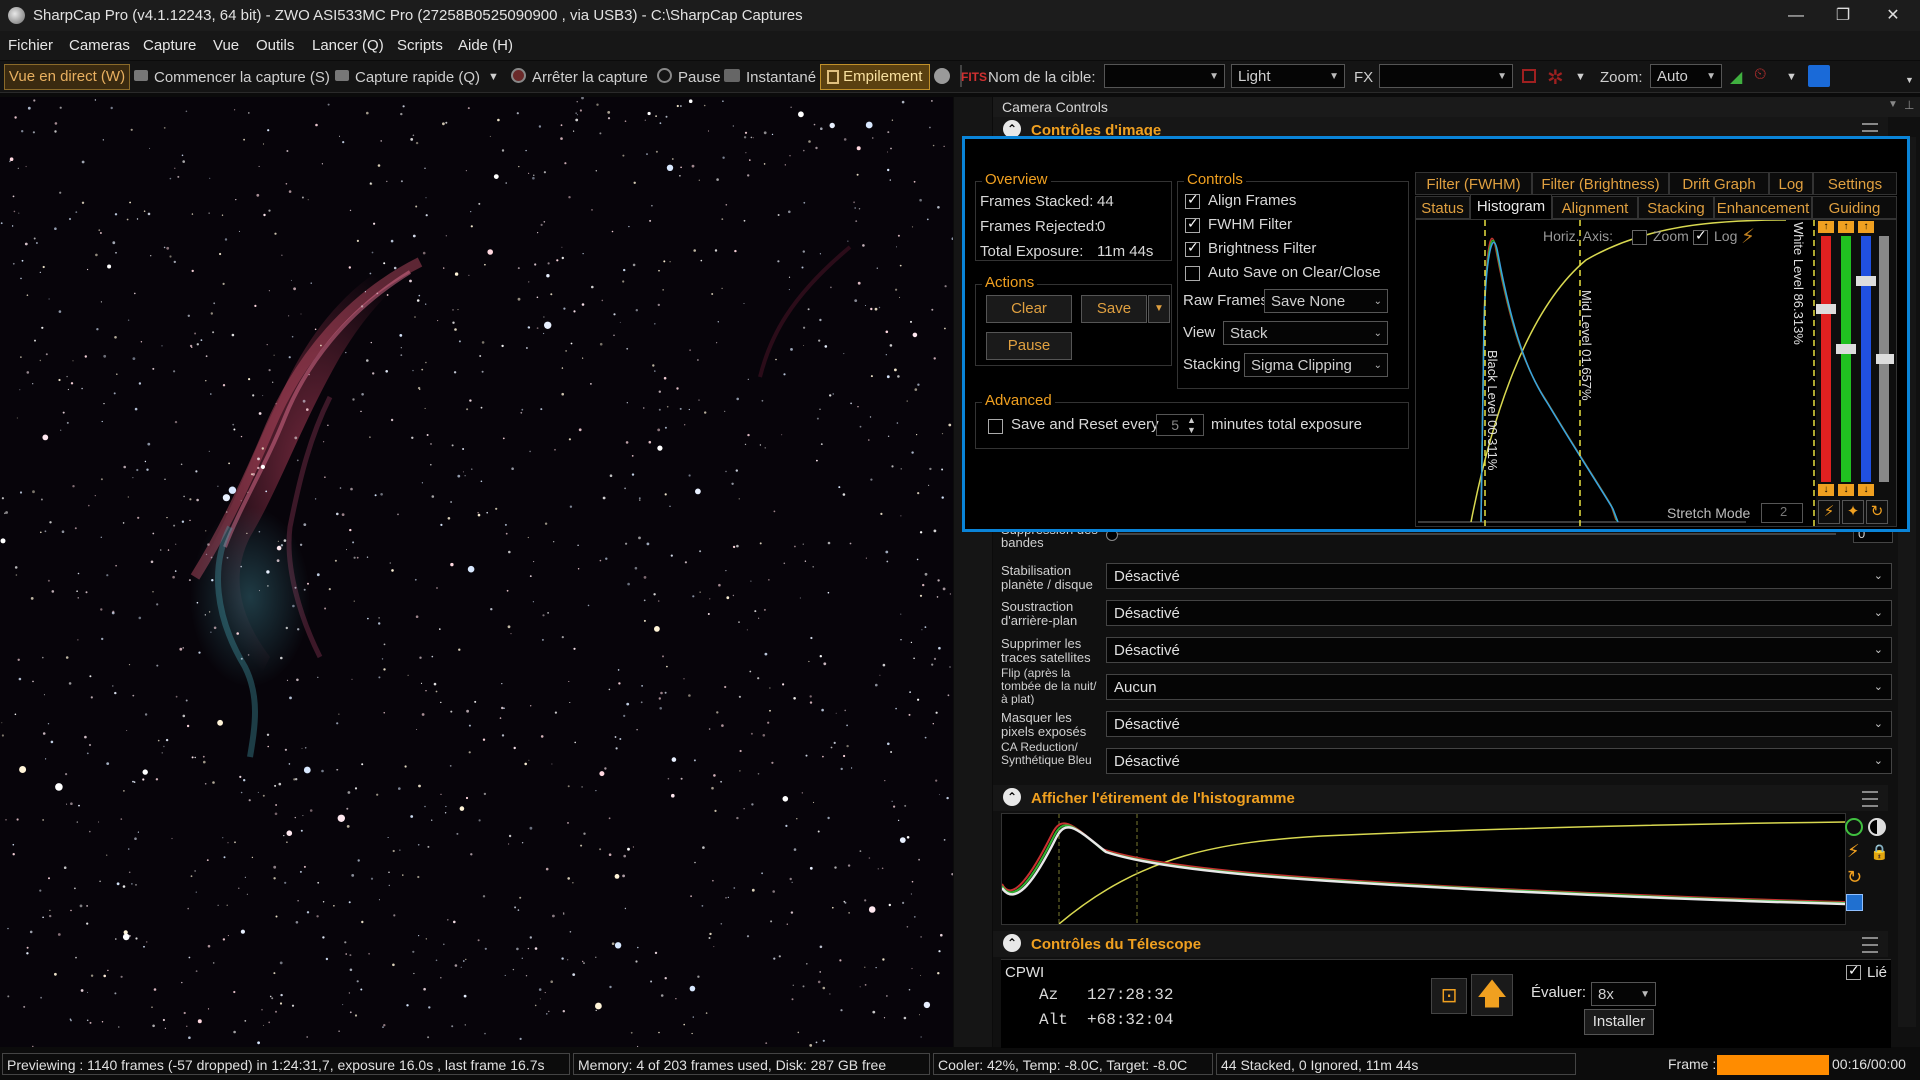 The width and height of the screenshot is (1920, 1080). What do you see at coordinates (1440, 944) in the screenshot?
I see `telescope-header: ⌃ Contrôles du Télescope` at bounding box center [1440, 944].